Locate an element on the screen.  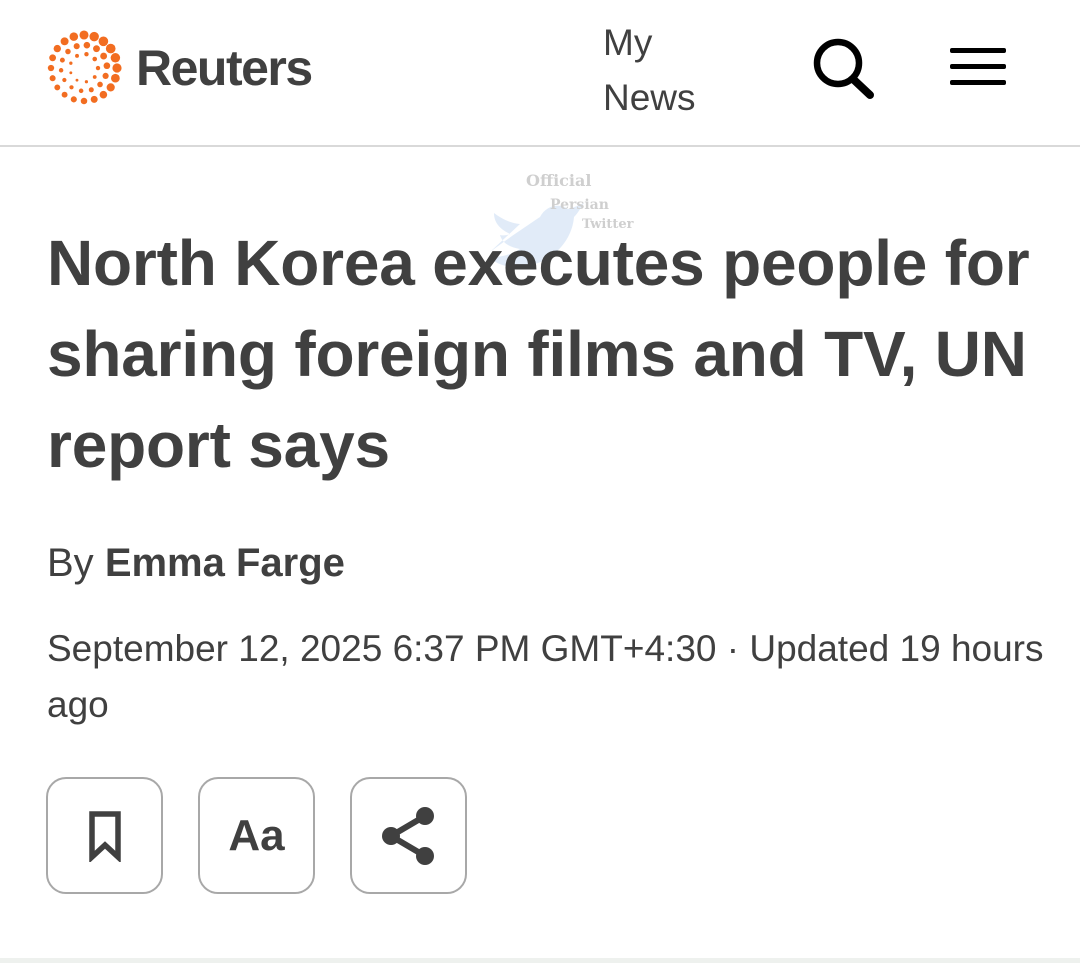
bookmark-button is located at coordinates (104, 835).